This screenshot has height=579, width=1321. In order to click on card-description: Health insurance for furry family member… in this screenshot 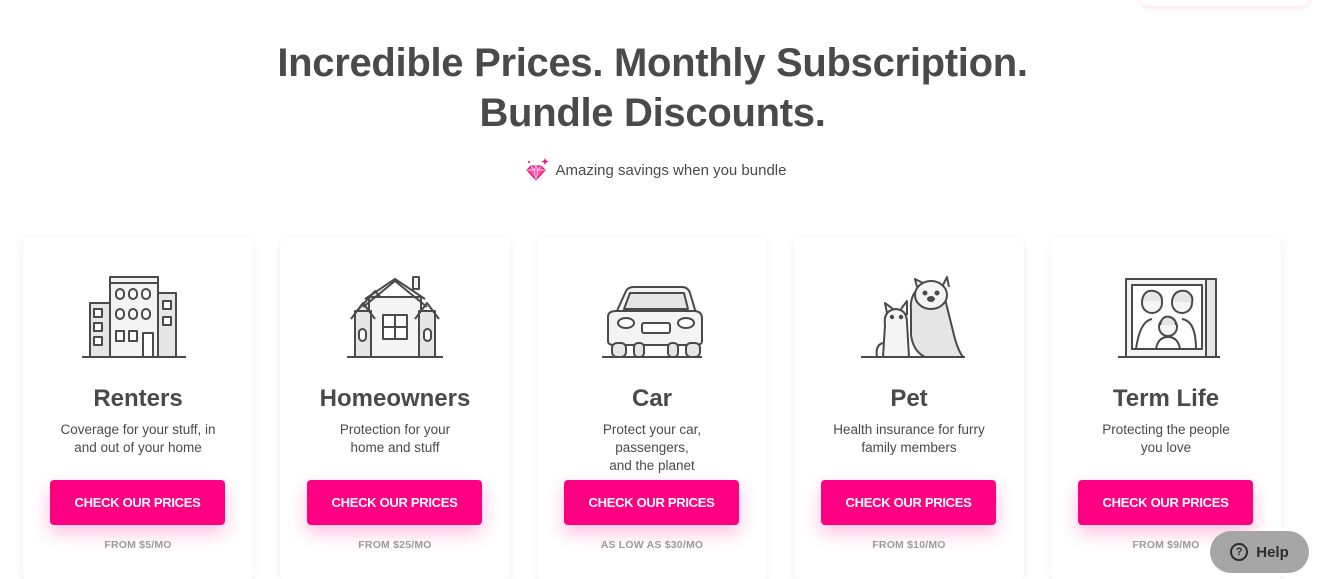, I will do `click(909, 439)`.